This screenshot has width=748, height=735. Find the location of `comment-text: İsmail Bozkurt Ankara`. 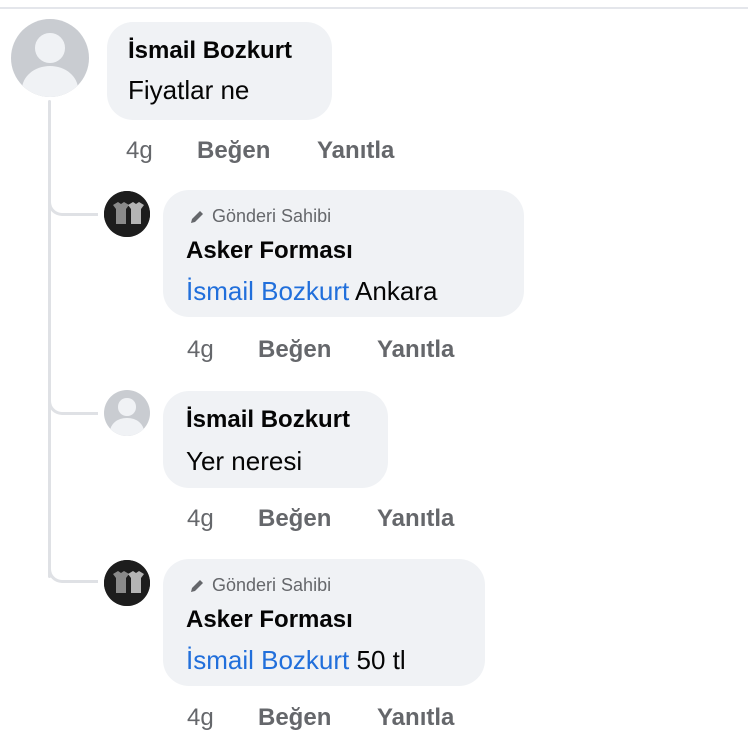

comment-text: İsmail Bozkurt Ankara is located at coordinates (312, 291).